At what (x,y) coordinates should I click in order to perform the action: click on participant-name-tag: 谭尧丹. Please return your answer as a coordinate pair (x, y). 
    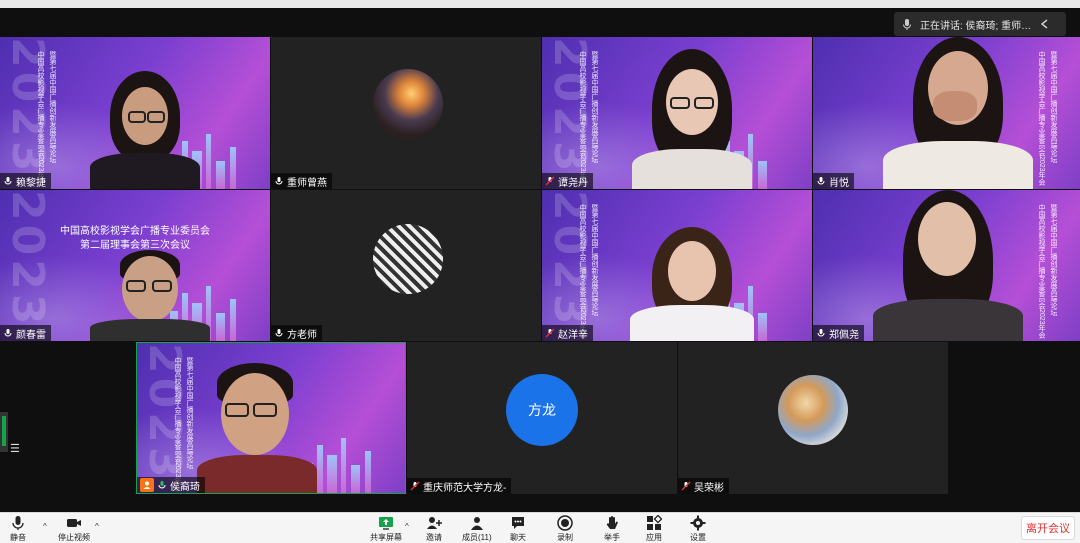
    Looking at the image, I should click on (567, 181).